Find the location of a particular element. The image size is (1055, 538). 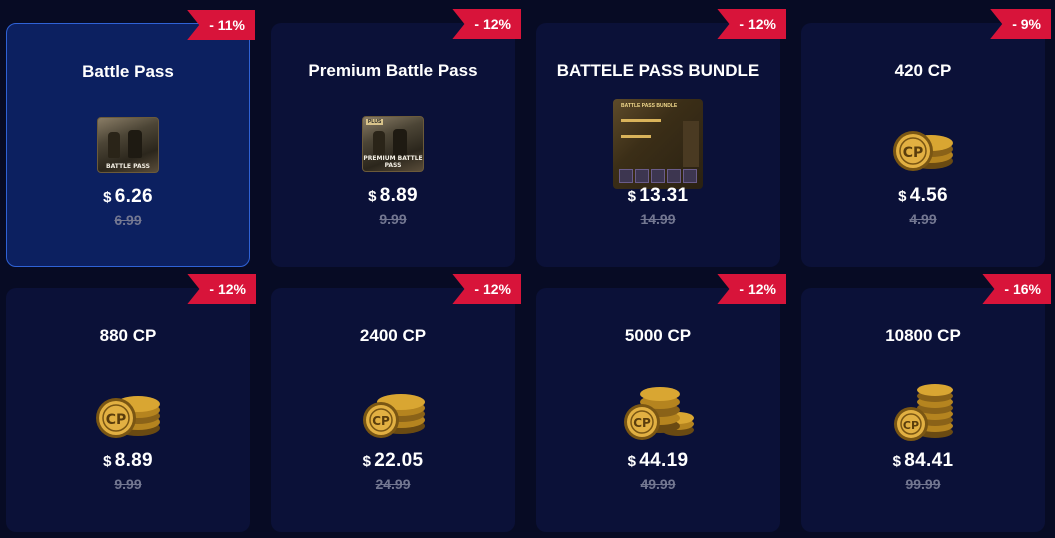

product-price: $13.31 is located at coordinates (658, 196).